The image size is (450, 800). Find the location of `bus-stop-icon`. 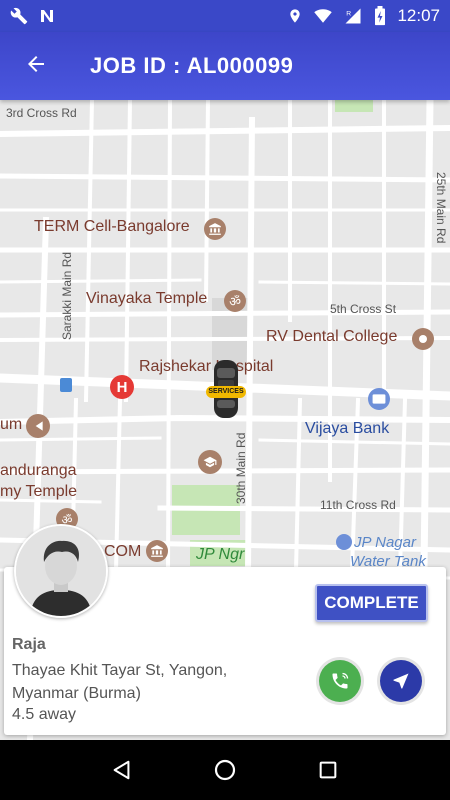

bus-stop-icon is located at coordinates (66, 385).